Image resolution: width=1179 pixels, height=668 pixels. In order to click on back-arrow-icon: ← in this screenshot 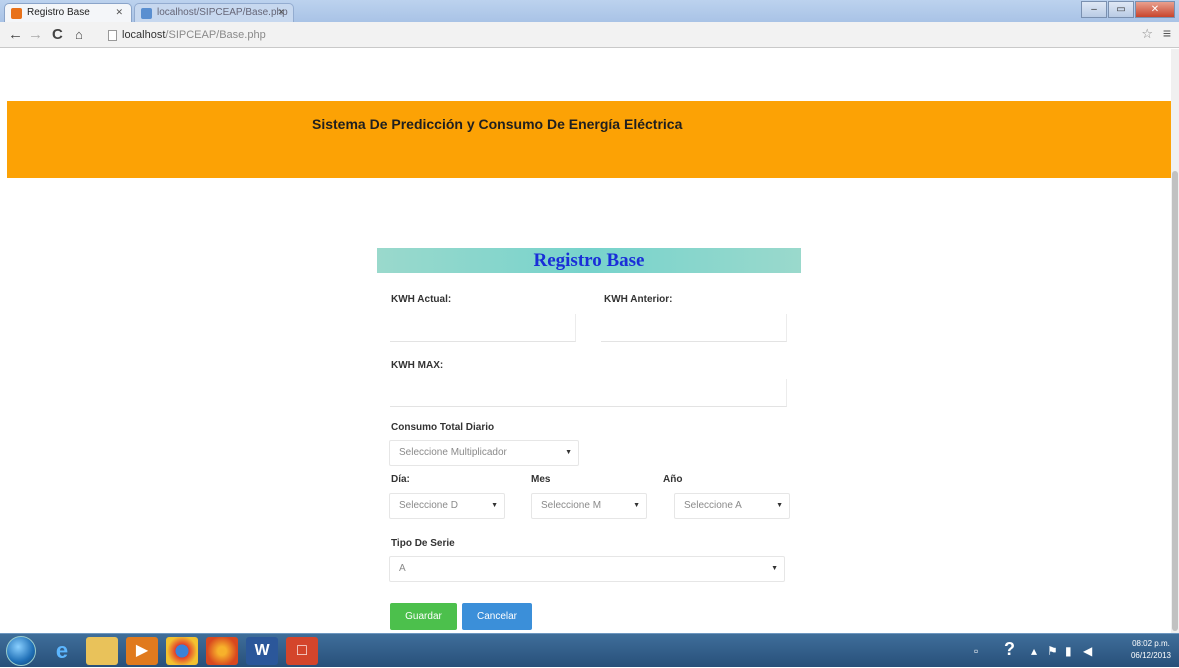, I will do `click(15, 35)`.